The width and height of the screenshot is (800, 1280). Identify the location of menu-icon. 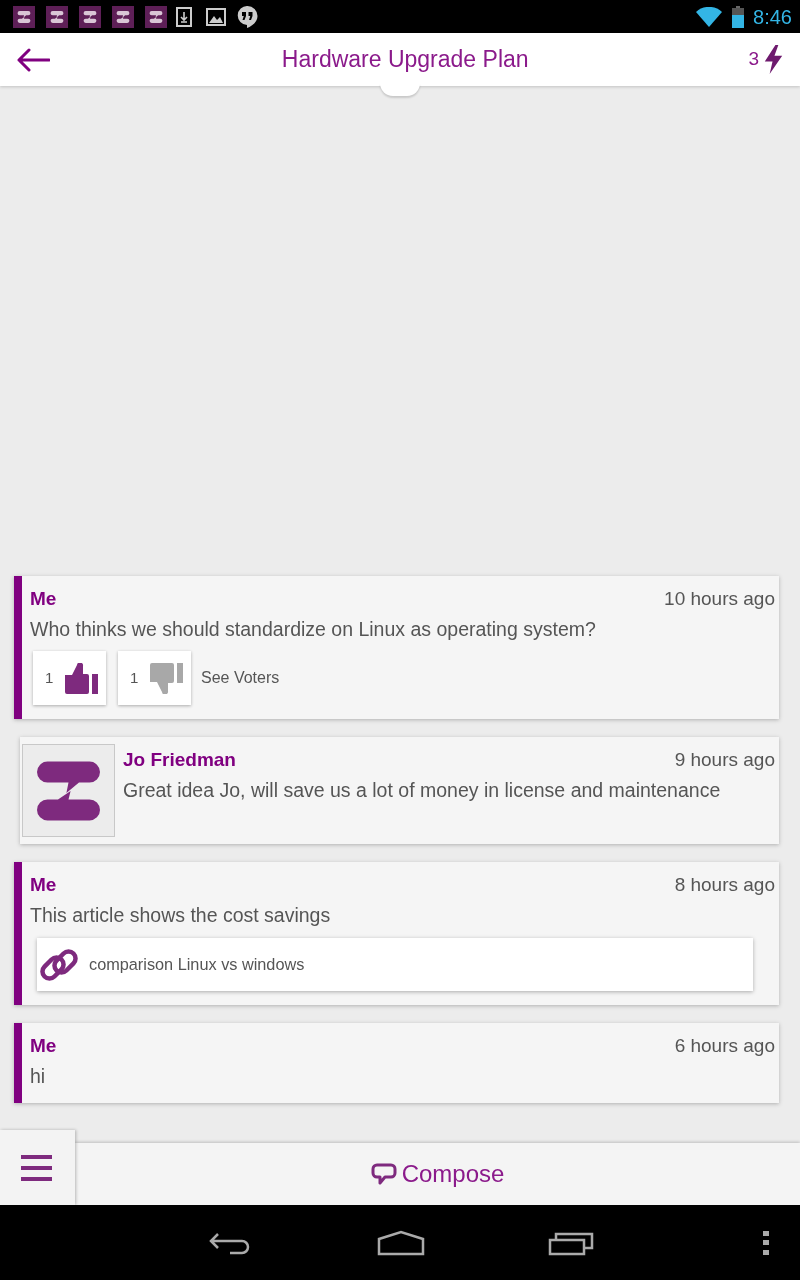
(36, 1167).